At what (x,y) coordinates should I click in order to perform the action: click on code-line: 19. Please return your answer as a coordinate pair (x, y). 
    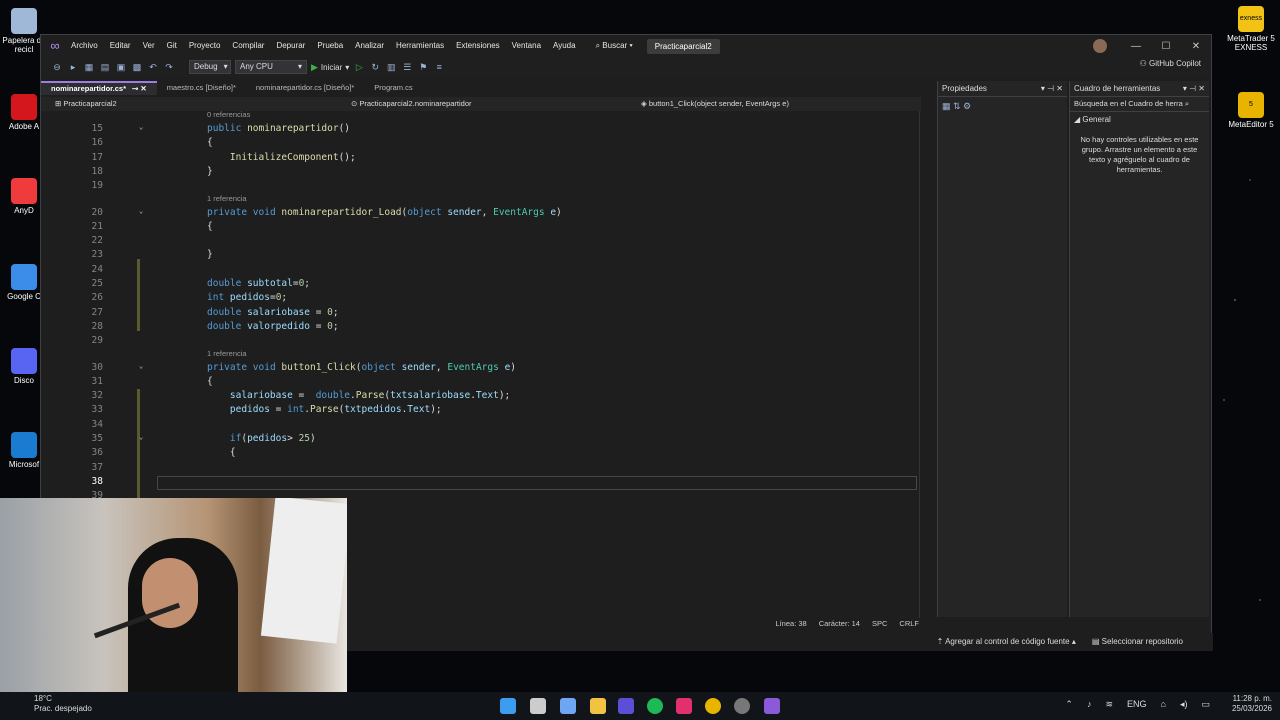
    Looking at the image, I should click on (479, 187).